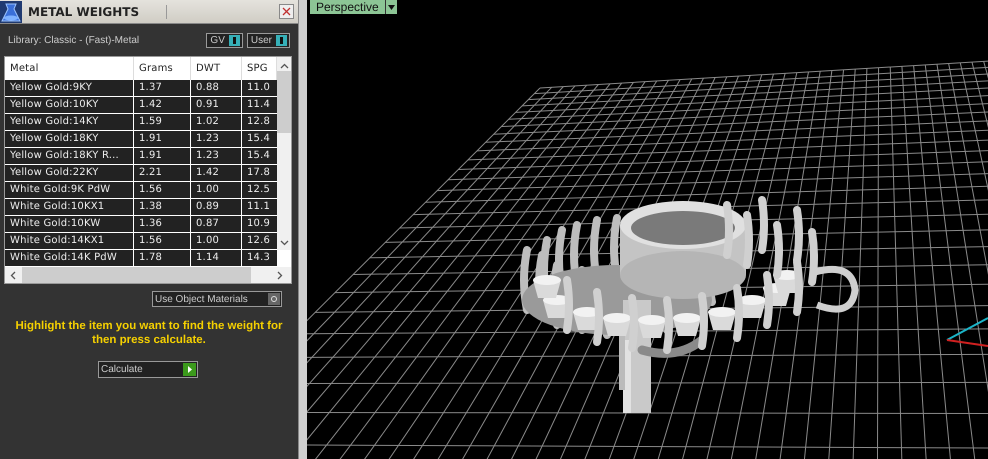  What do you see at coordinates (69, 207) in the screenshot?
I see `table-cell: White Gold:10KX1` at bounding box center [69, 207].